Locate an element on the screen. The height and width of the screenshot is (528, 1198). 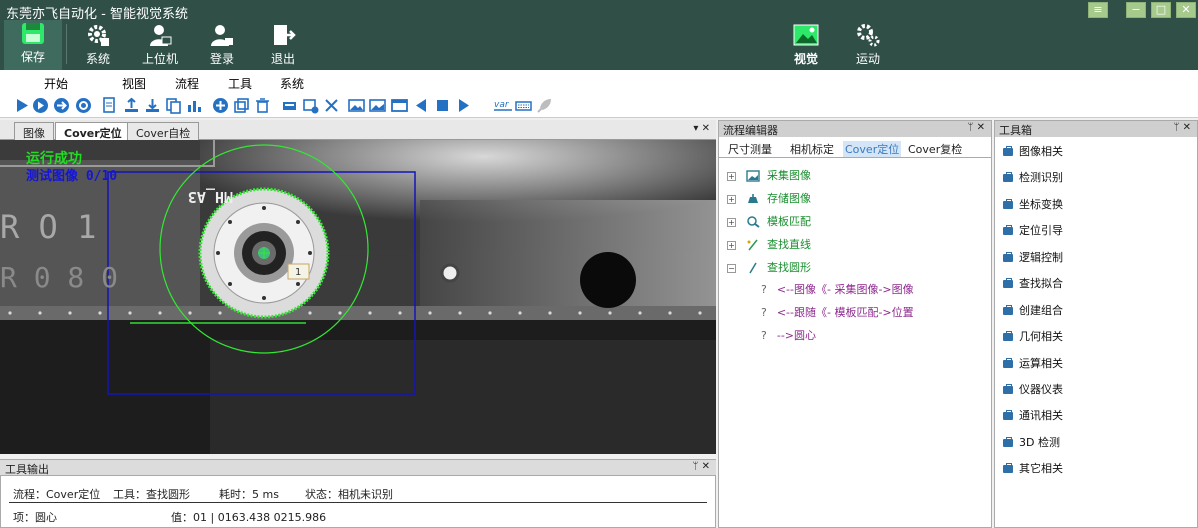
output-item: 项：圆心 is located at coordinates (35, 517).